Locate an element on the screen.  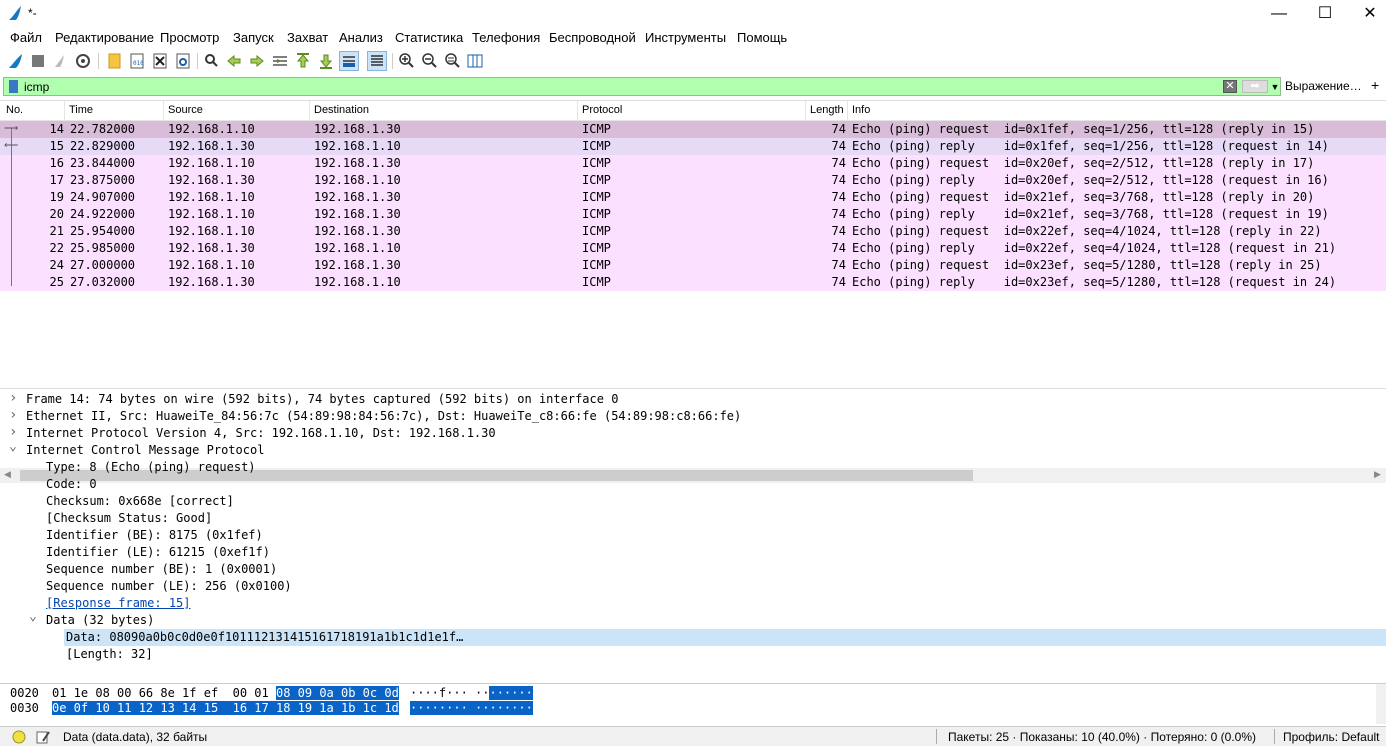
packet-cell-time: 23.875000 is located at coordinates (103, 180).